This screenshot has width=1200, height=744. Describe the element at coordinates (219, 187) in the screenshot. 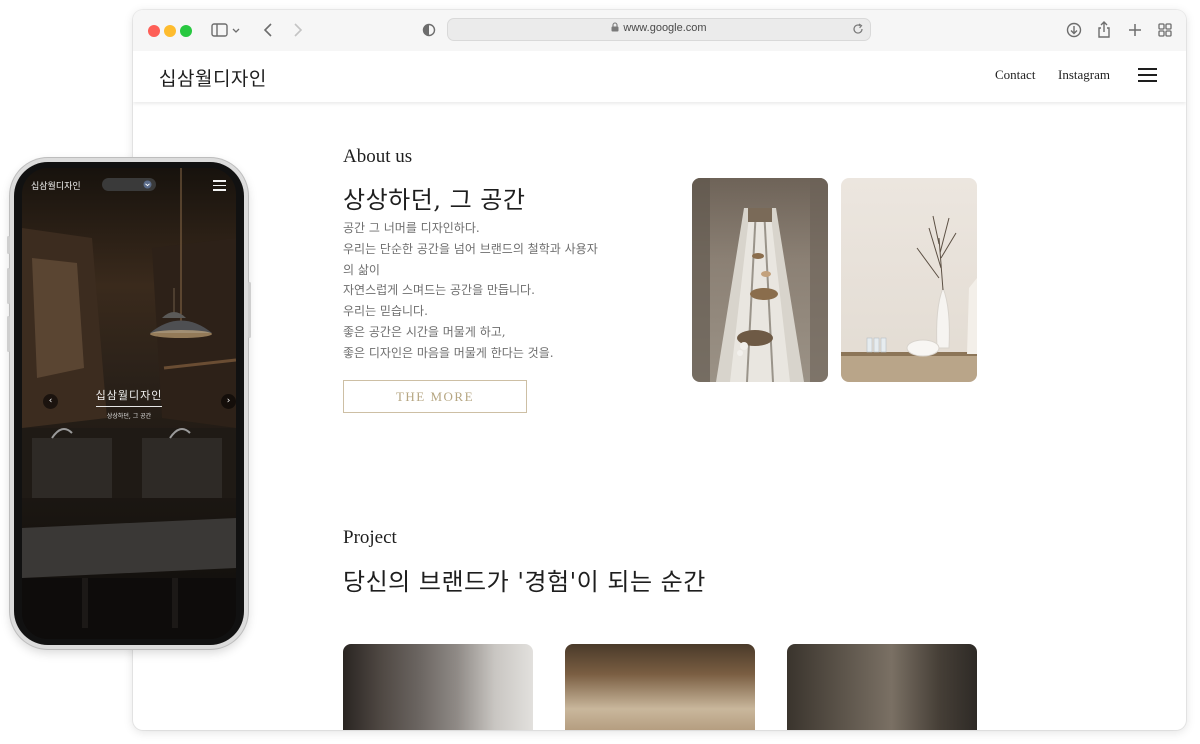

I see `mobile-hamburger-icon` at that location.